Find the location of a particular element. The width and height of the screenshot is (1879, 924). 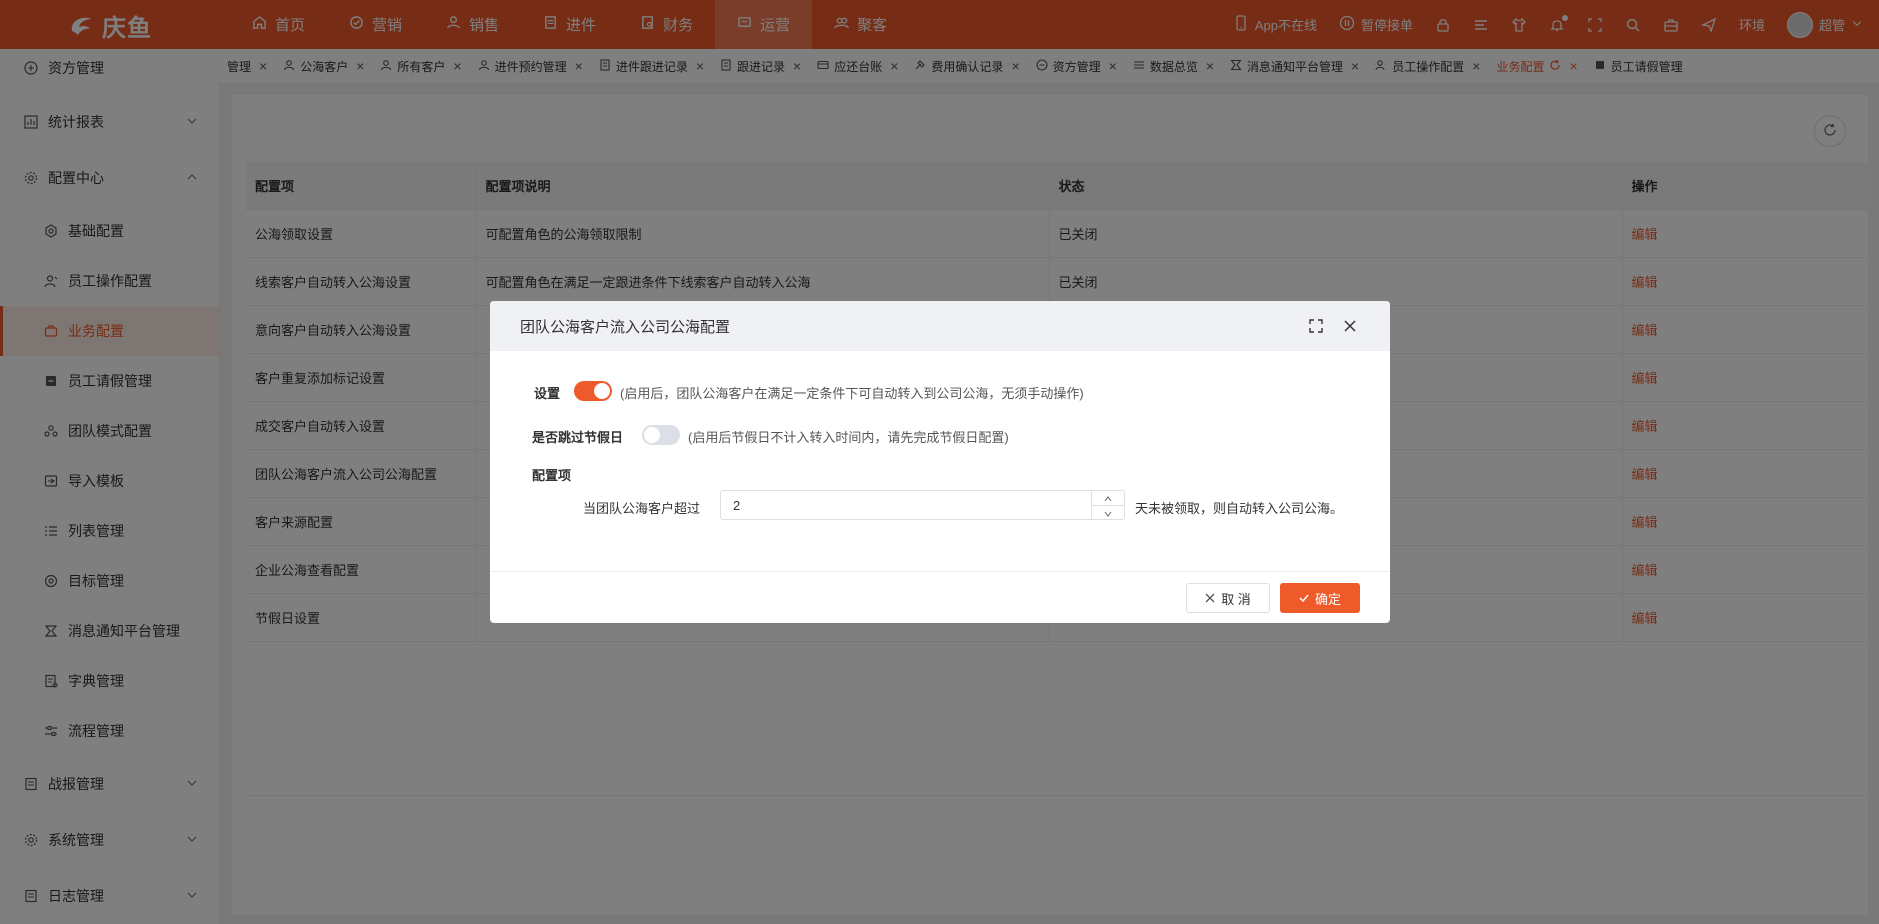

days-number-input is located at coordinates (922, 505).